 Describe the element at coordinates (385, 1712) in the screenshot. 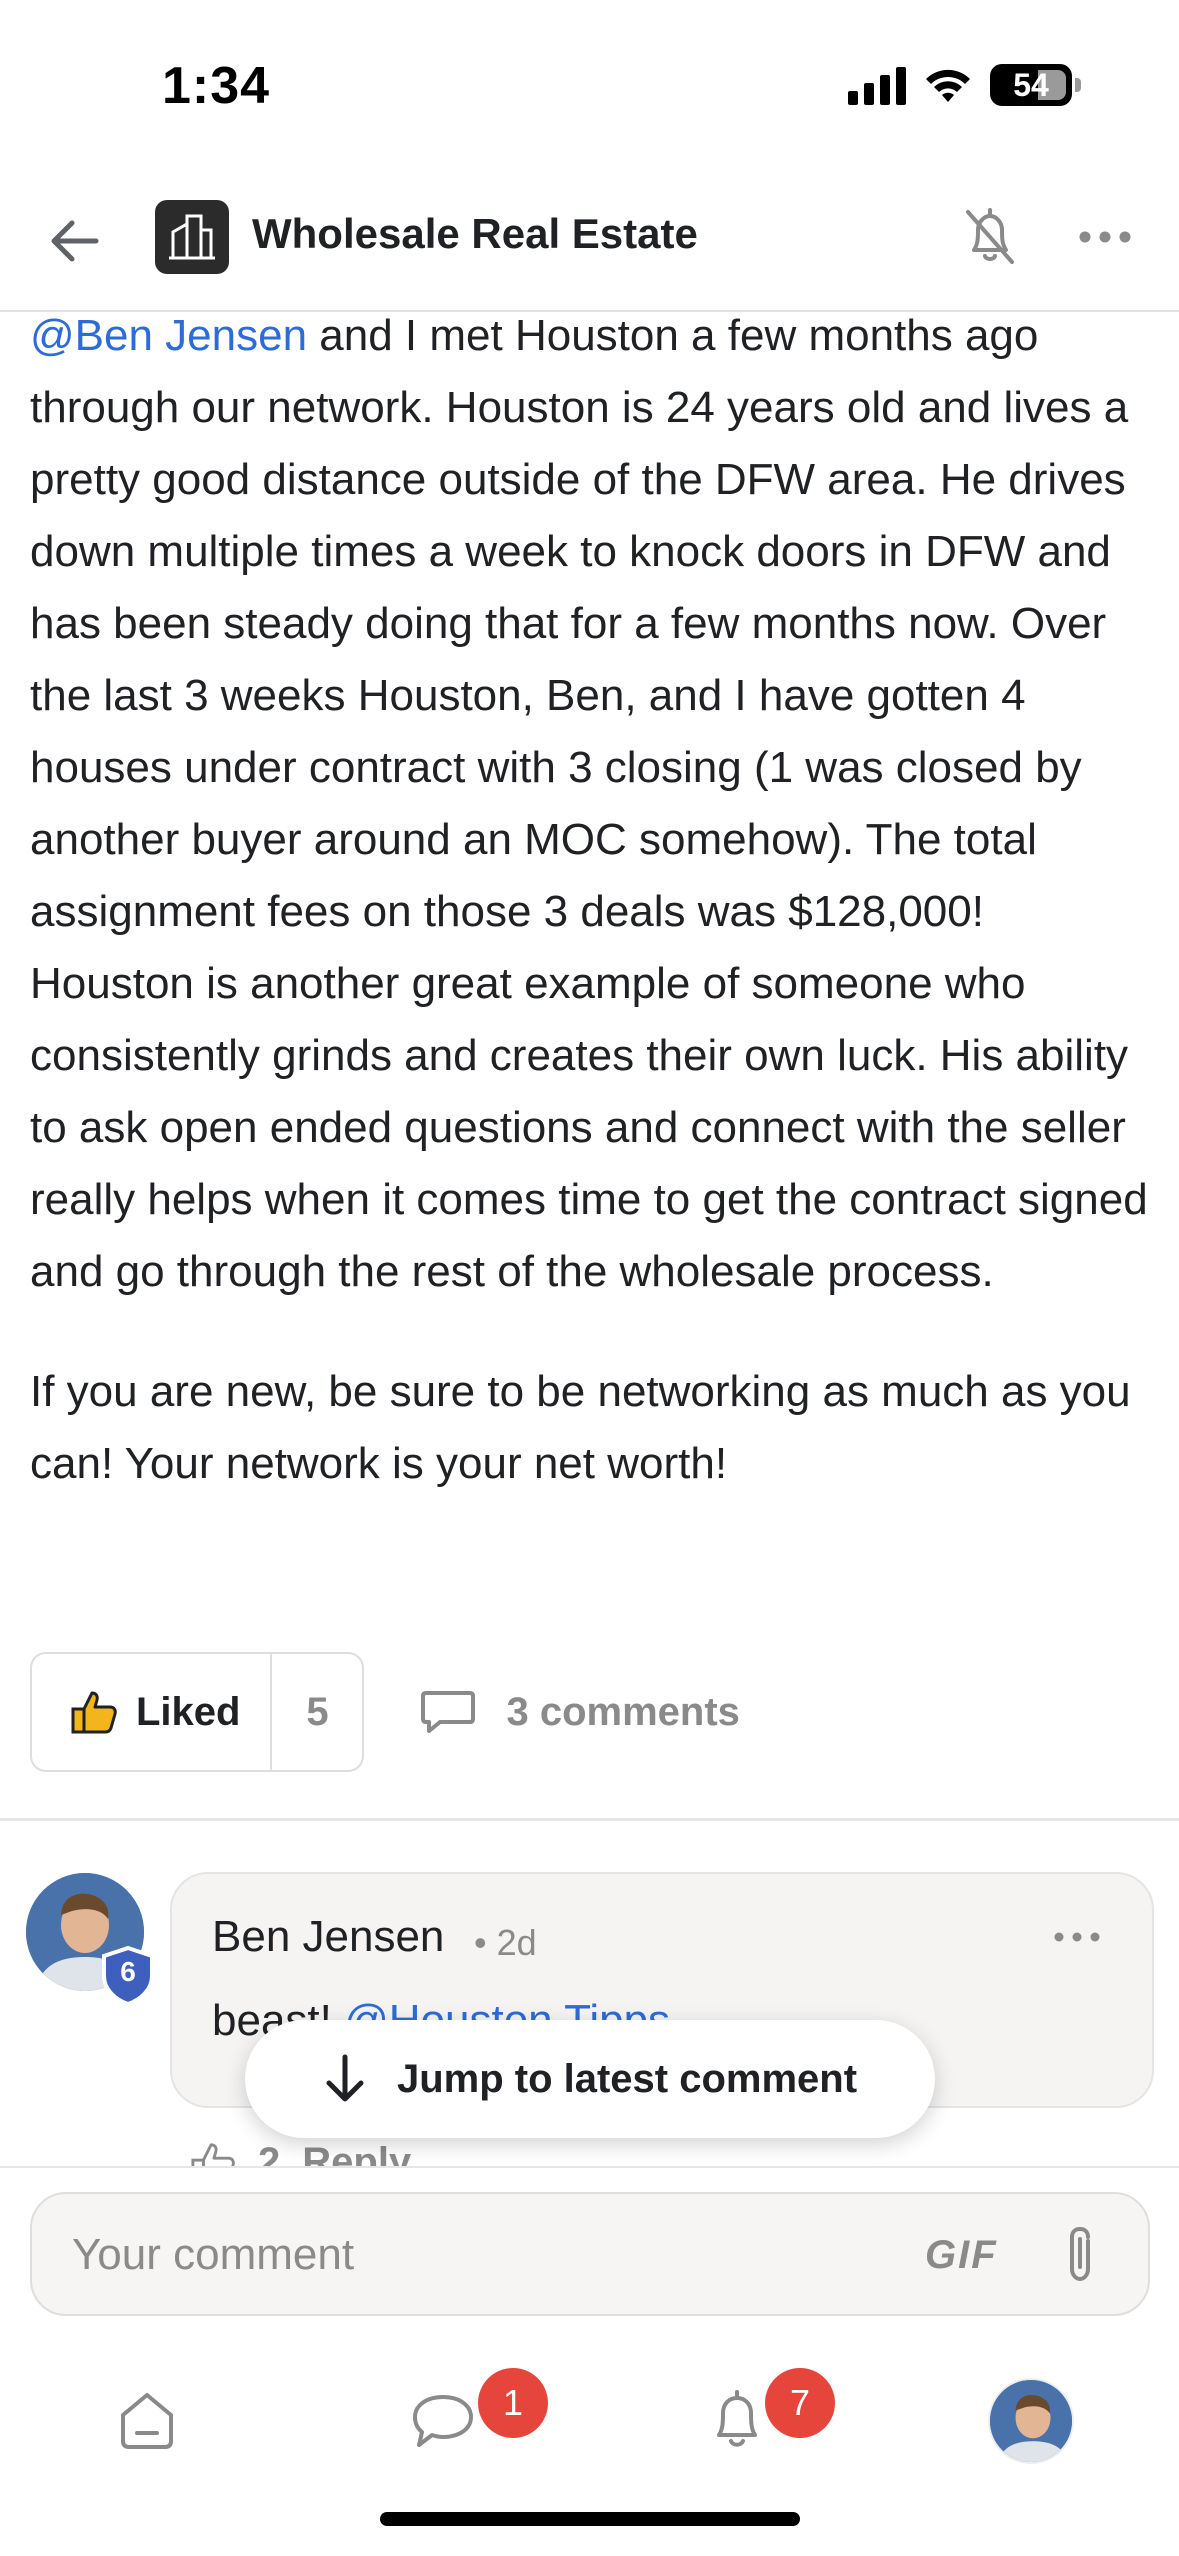

I see `post-actions: Liked 5 3 comments` at that location.